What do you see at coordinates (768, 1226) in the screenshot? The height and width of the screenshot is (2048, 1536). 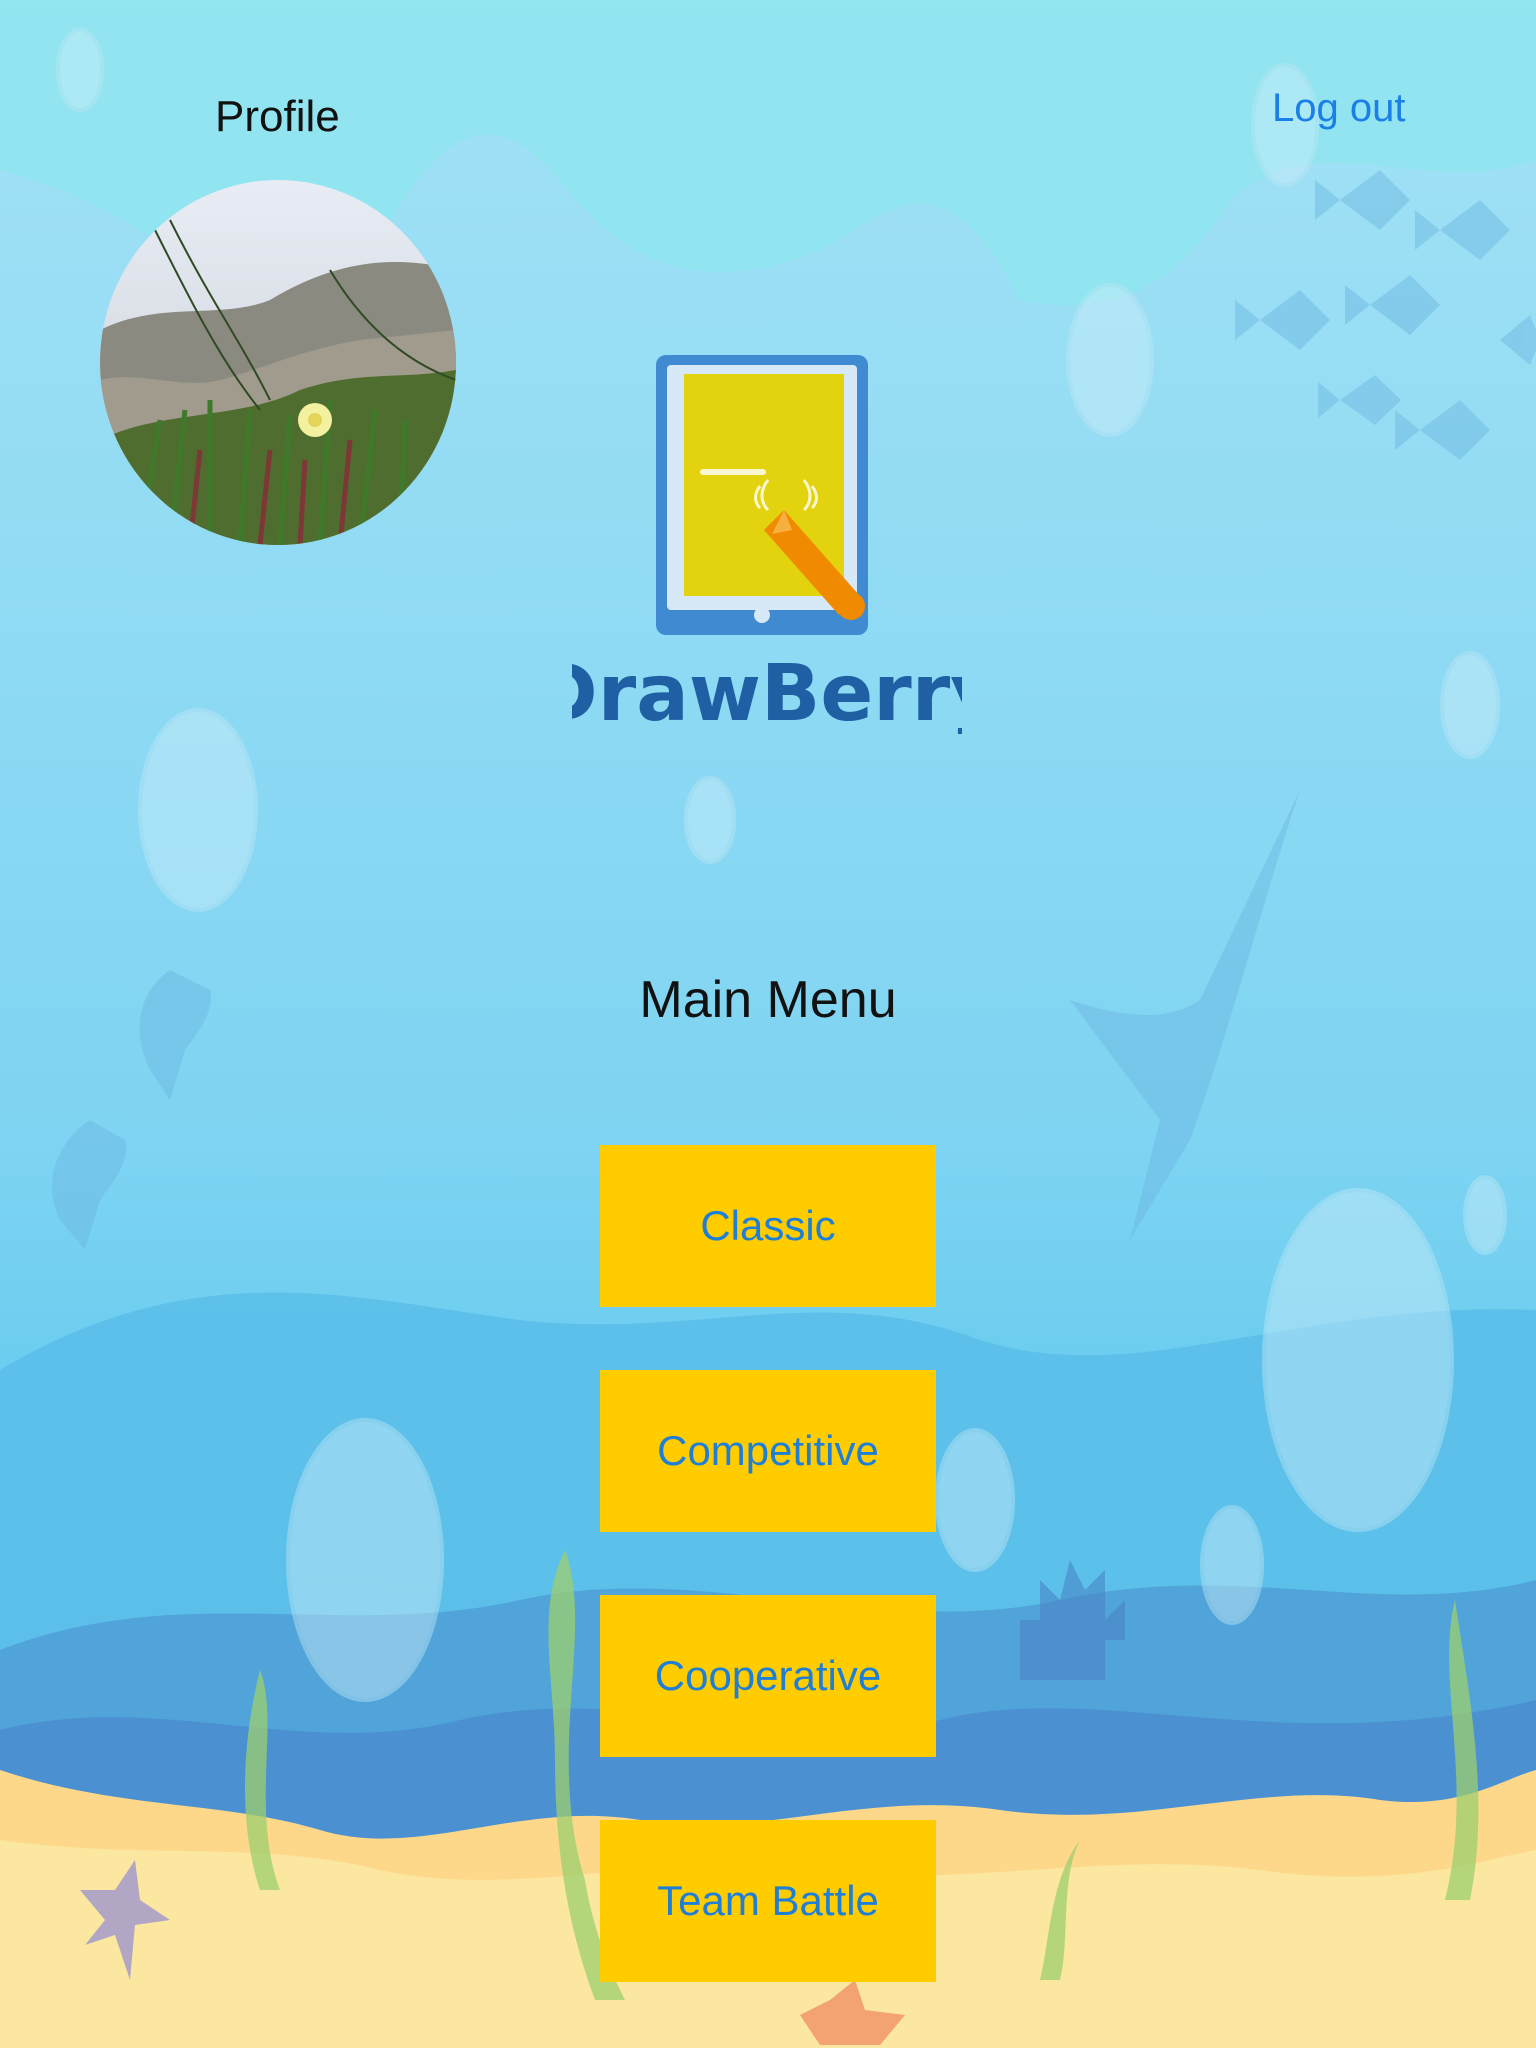 I see `classic-button: Classic` at bounding box center [768, 1226].